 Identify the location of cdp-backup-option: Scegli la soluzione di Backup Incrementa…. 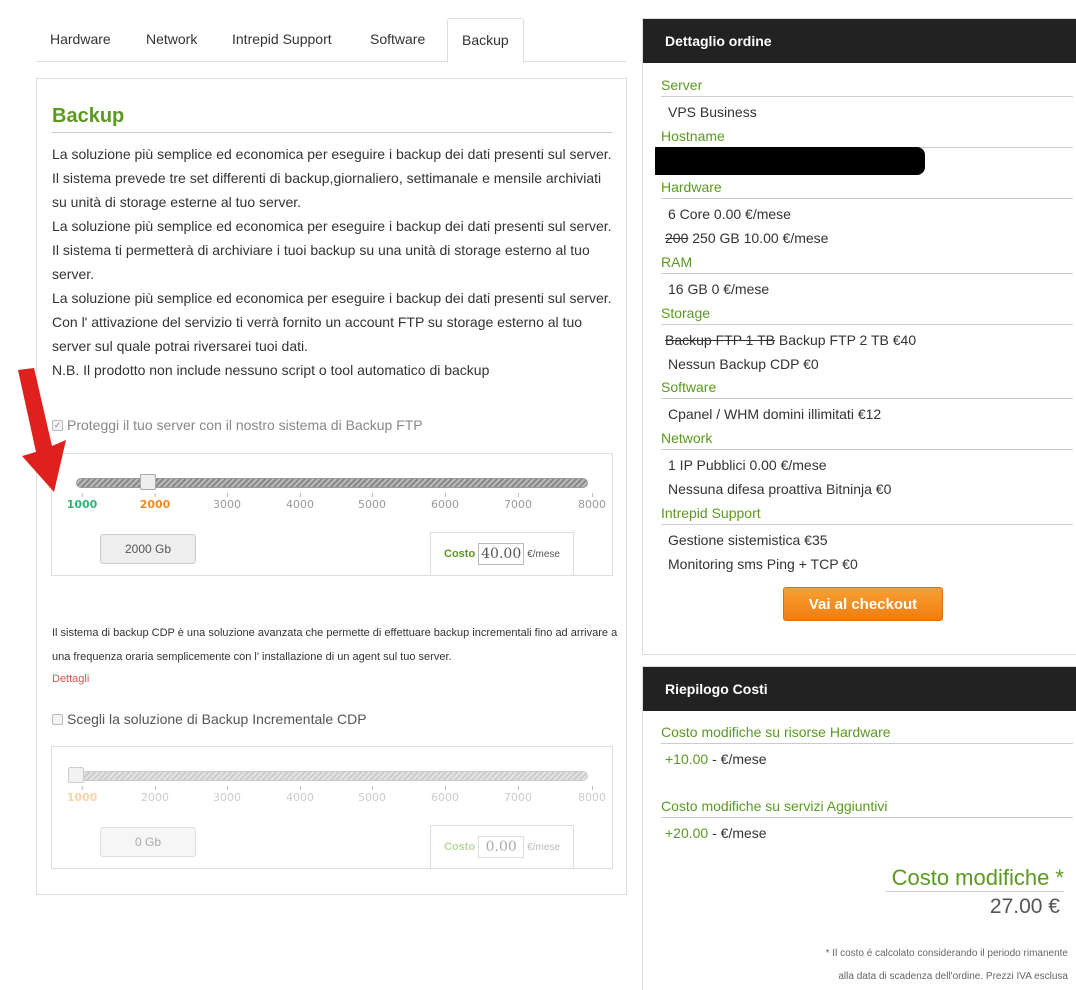
(209, 719).